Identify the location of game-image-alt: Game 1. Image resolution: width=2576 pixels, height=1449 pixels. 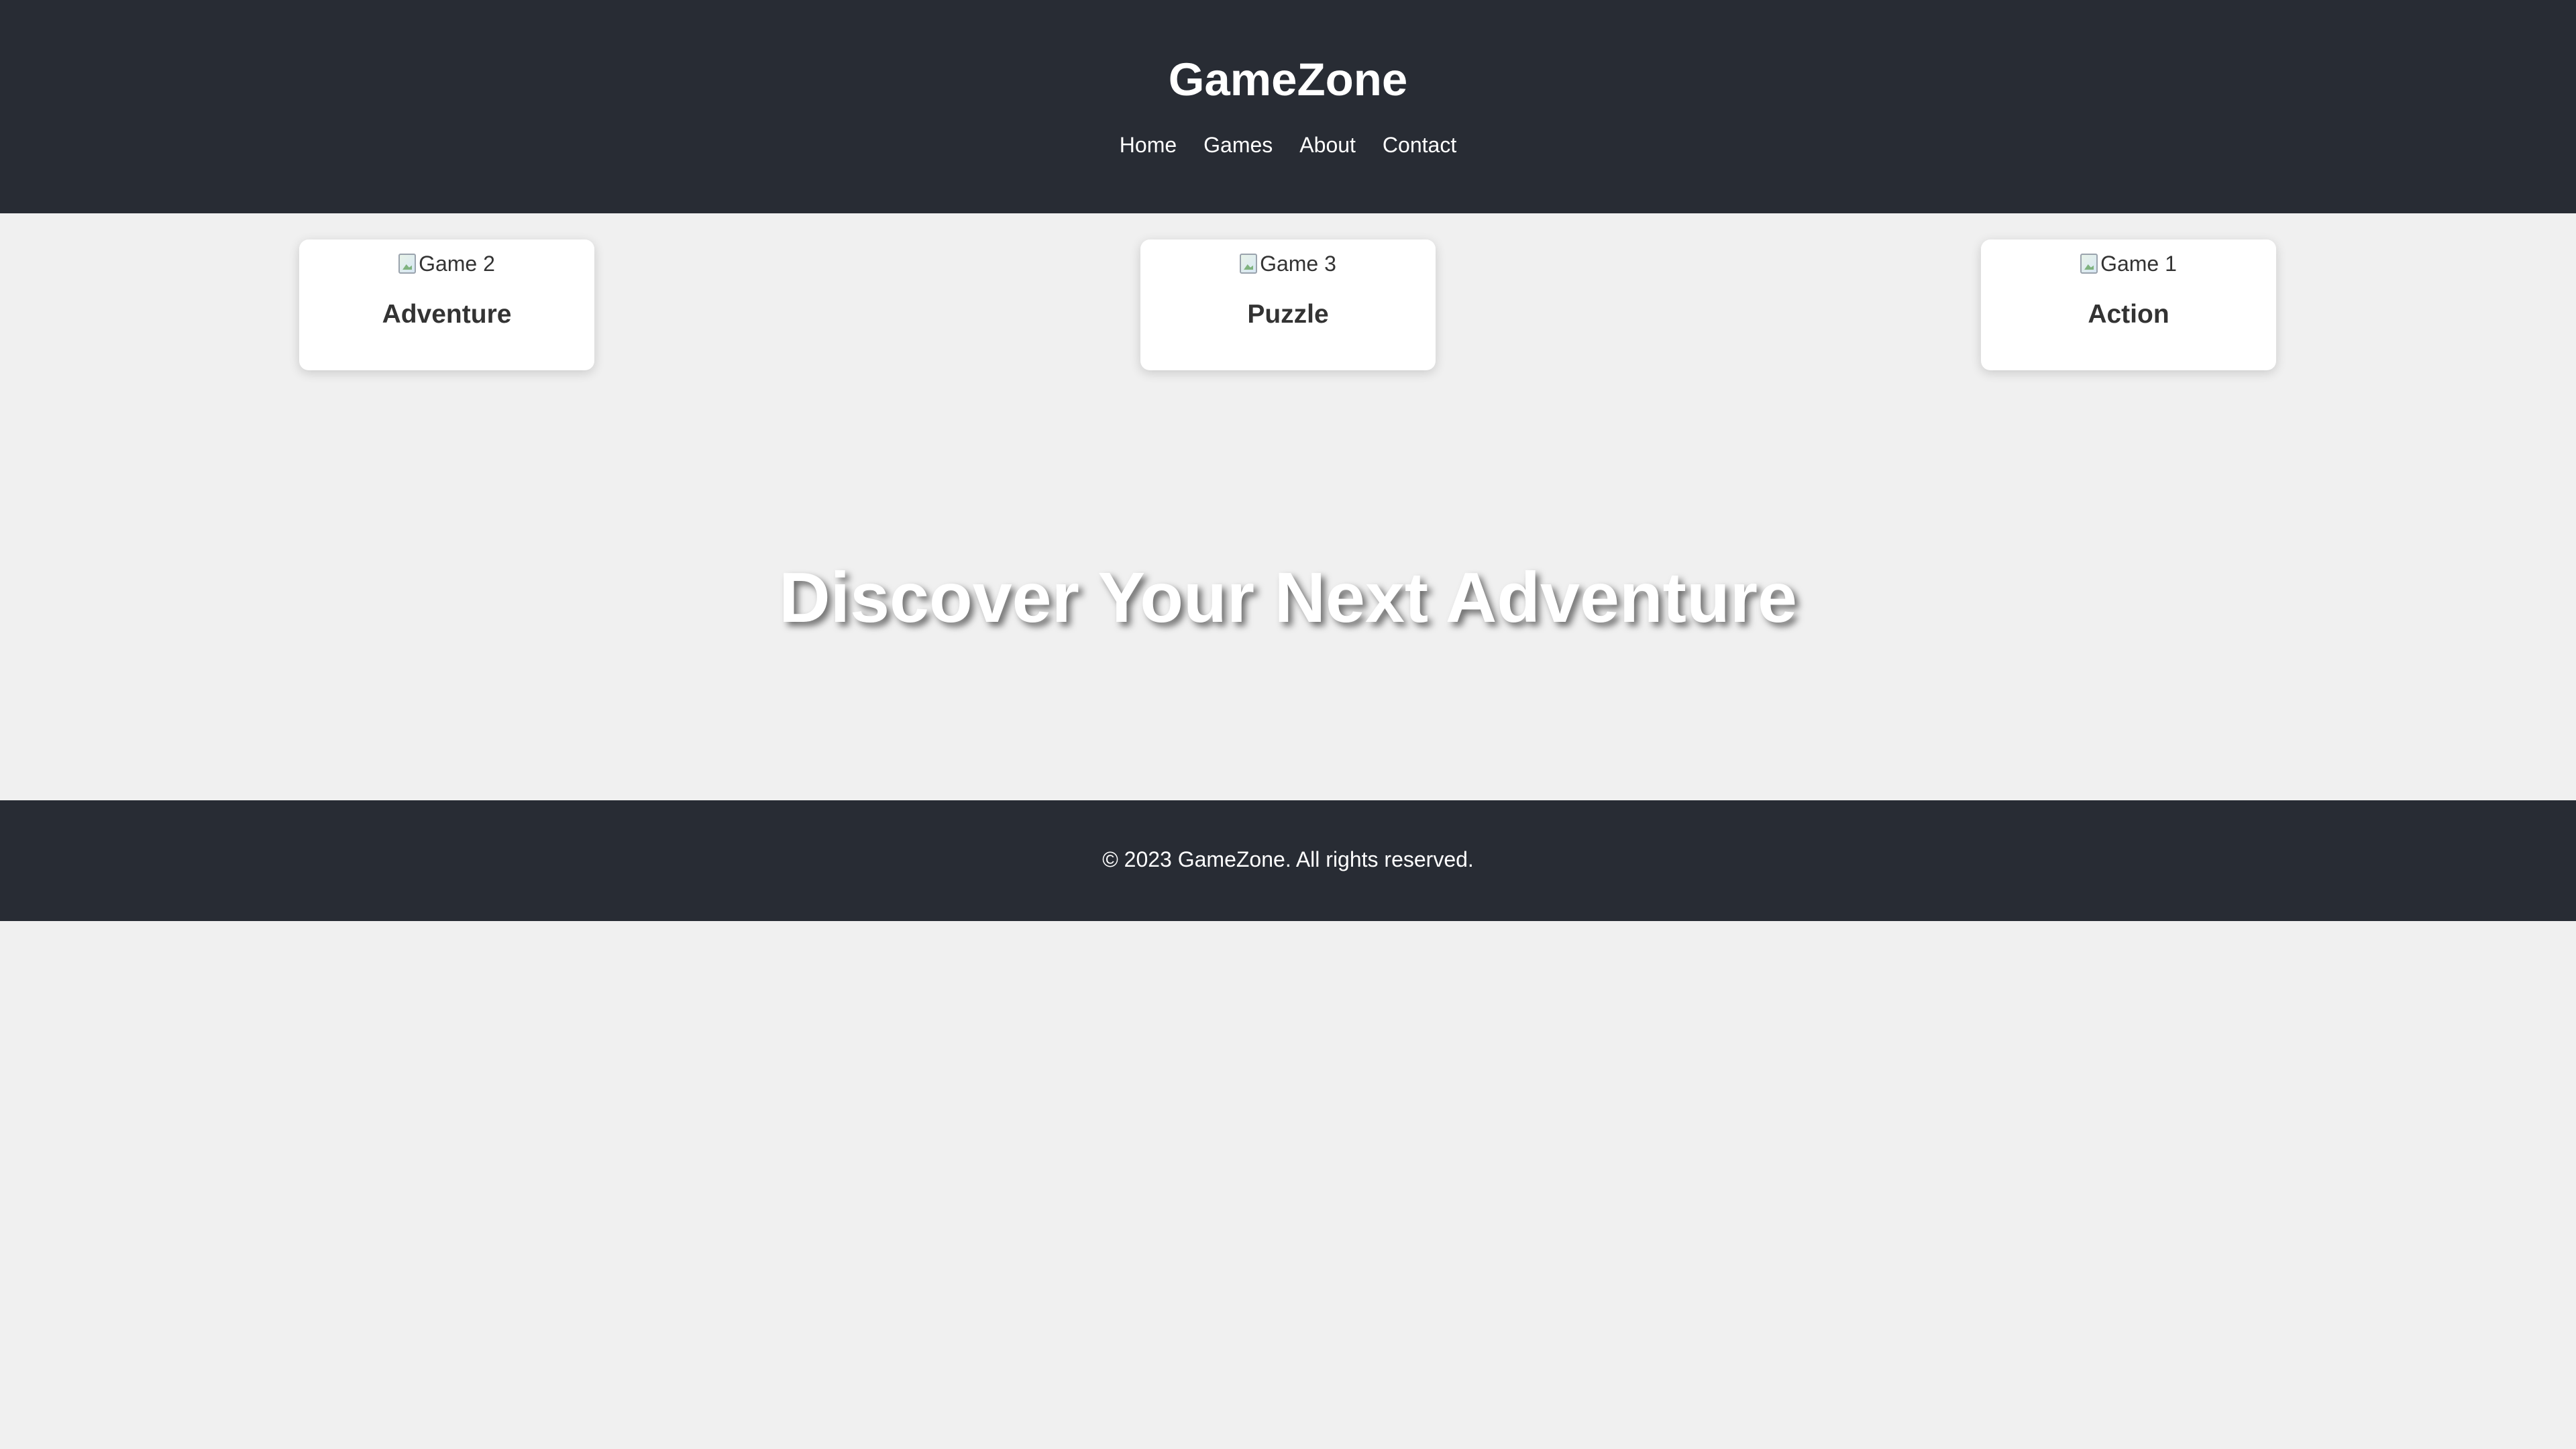
(2138, 264).